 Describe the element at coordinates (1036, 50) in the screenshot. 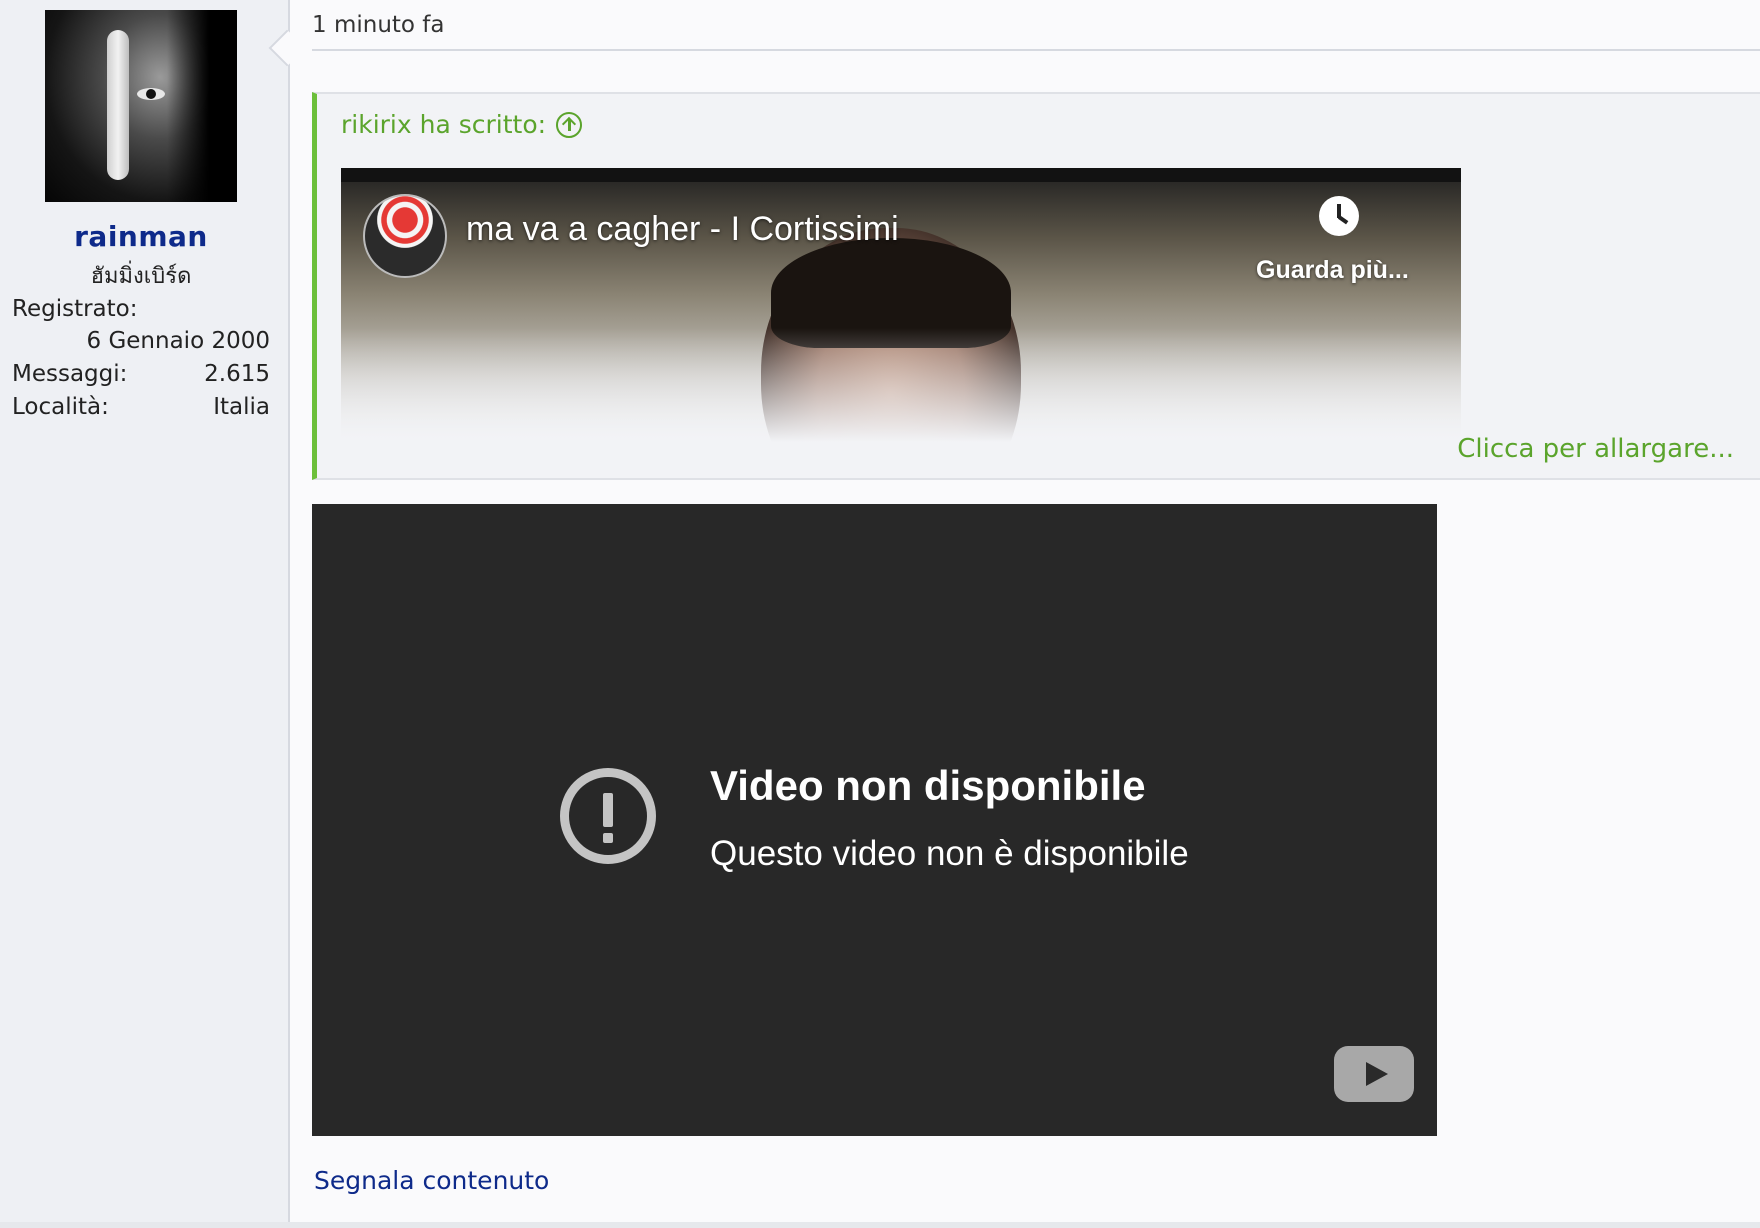

I see `divider` at that location.